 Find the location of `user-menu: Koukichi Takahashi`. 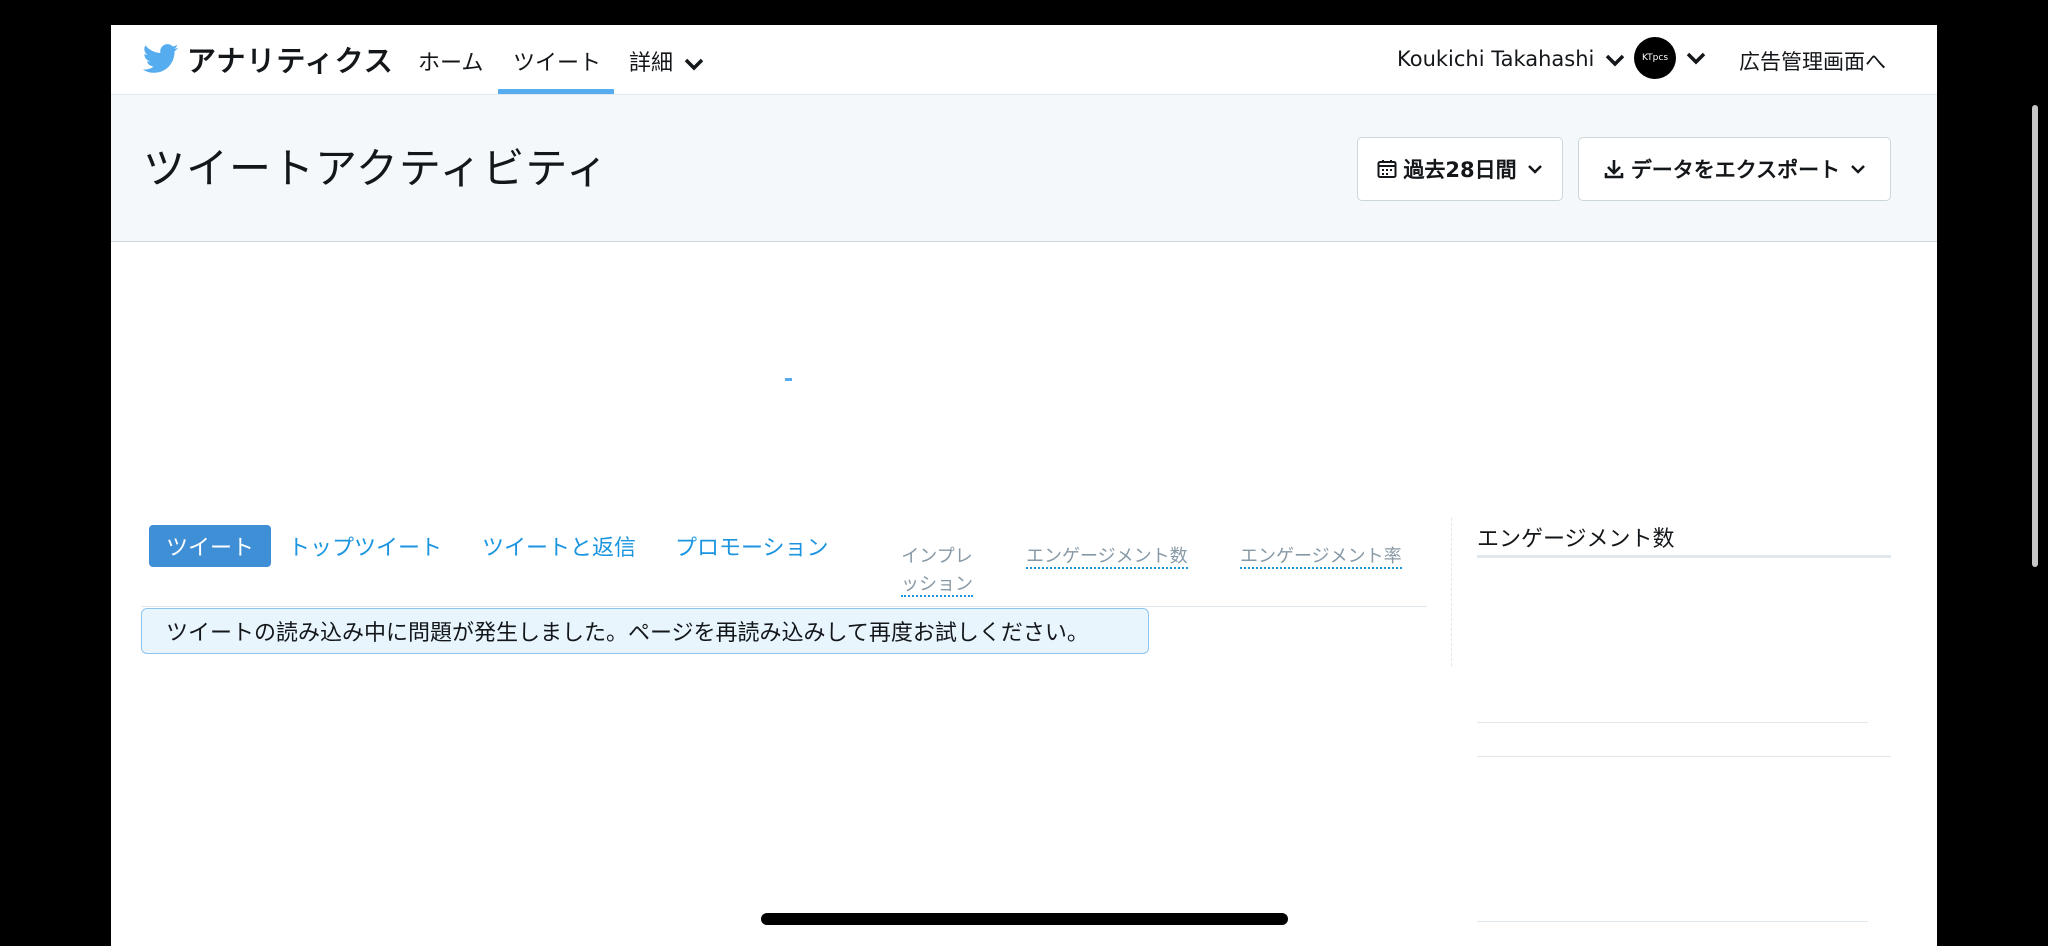

user-menu: Koukichi Takahashi is located at coordinates (1511, 59).